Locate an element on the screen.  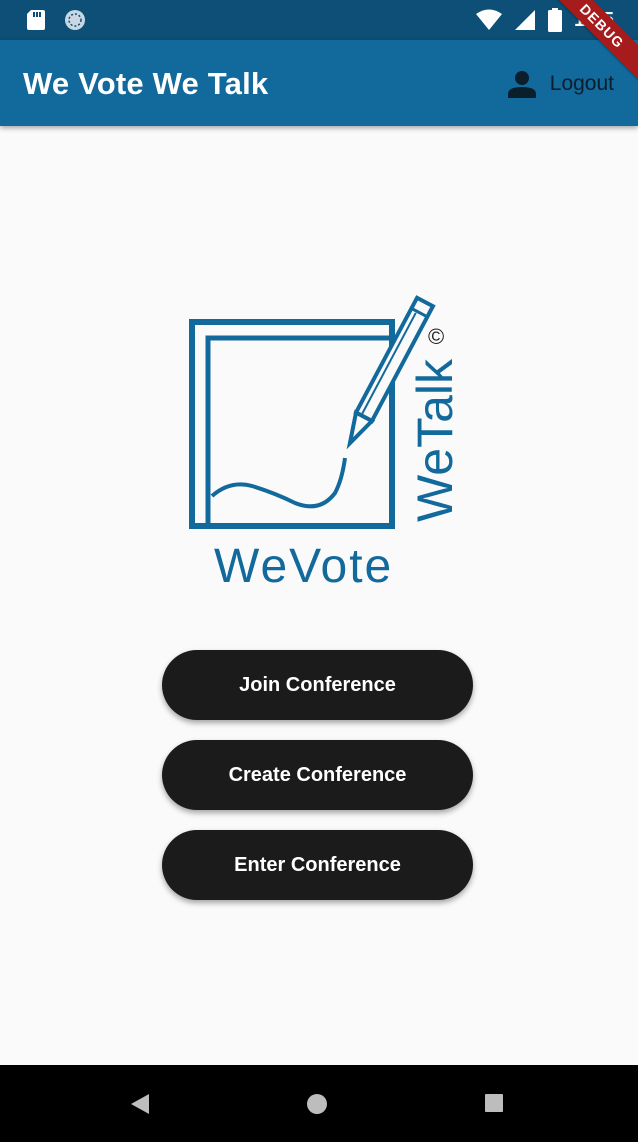
sd-card-icon is located at coordinates (36, 20).